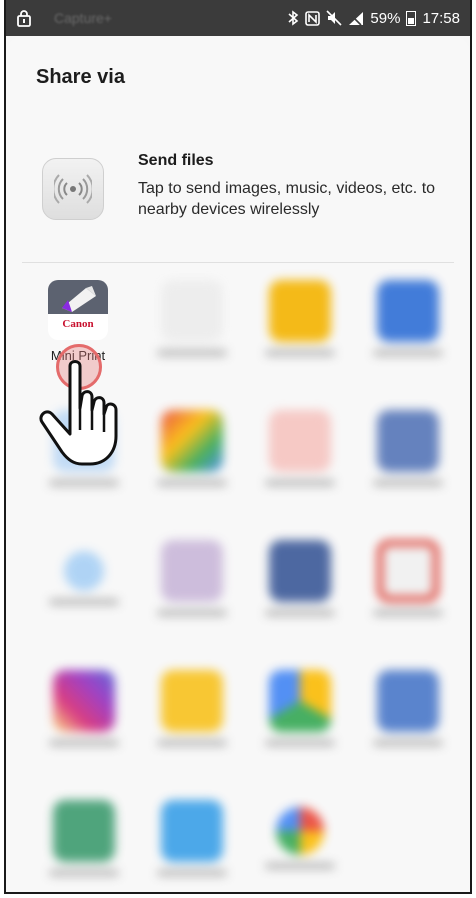 Image resolution: width=476 pixels, height=898 pixels. I want to click on battery-icon, so click(411, 18).